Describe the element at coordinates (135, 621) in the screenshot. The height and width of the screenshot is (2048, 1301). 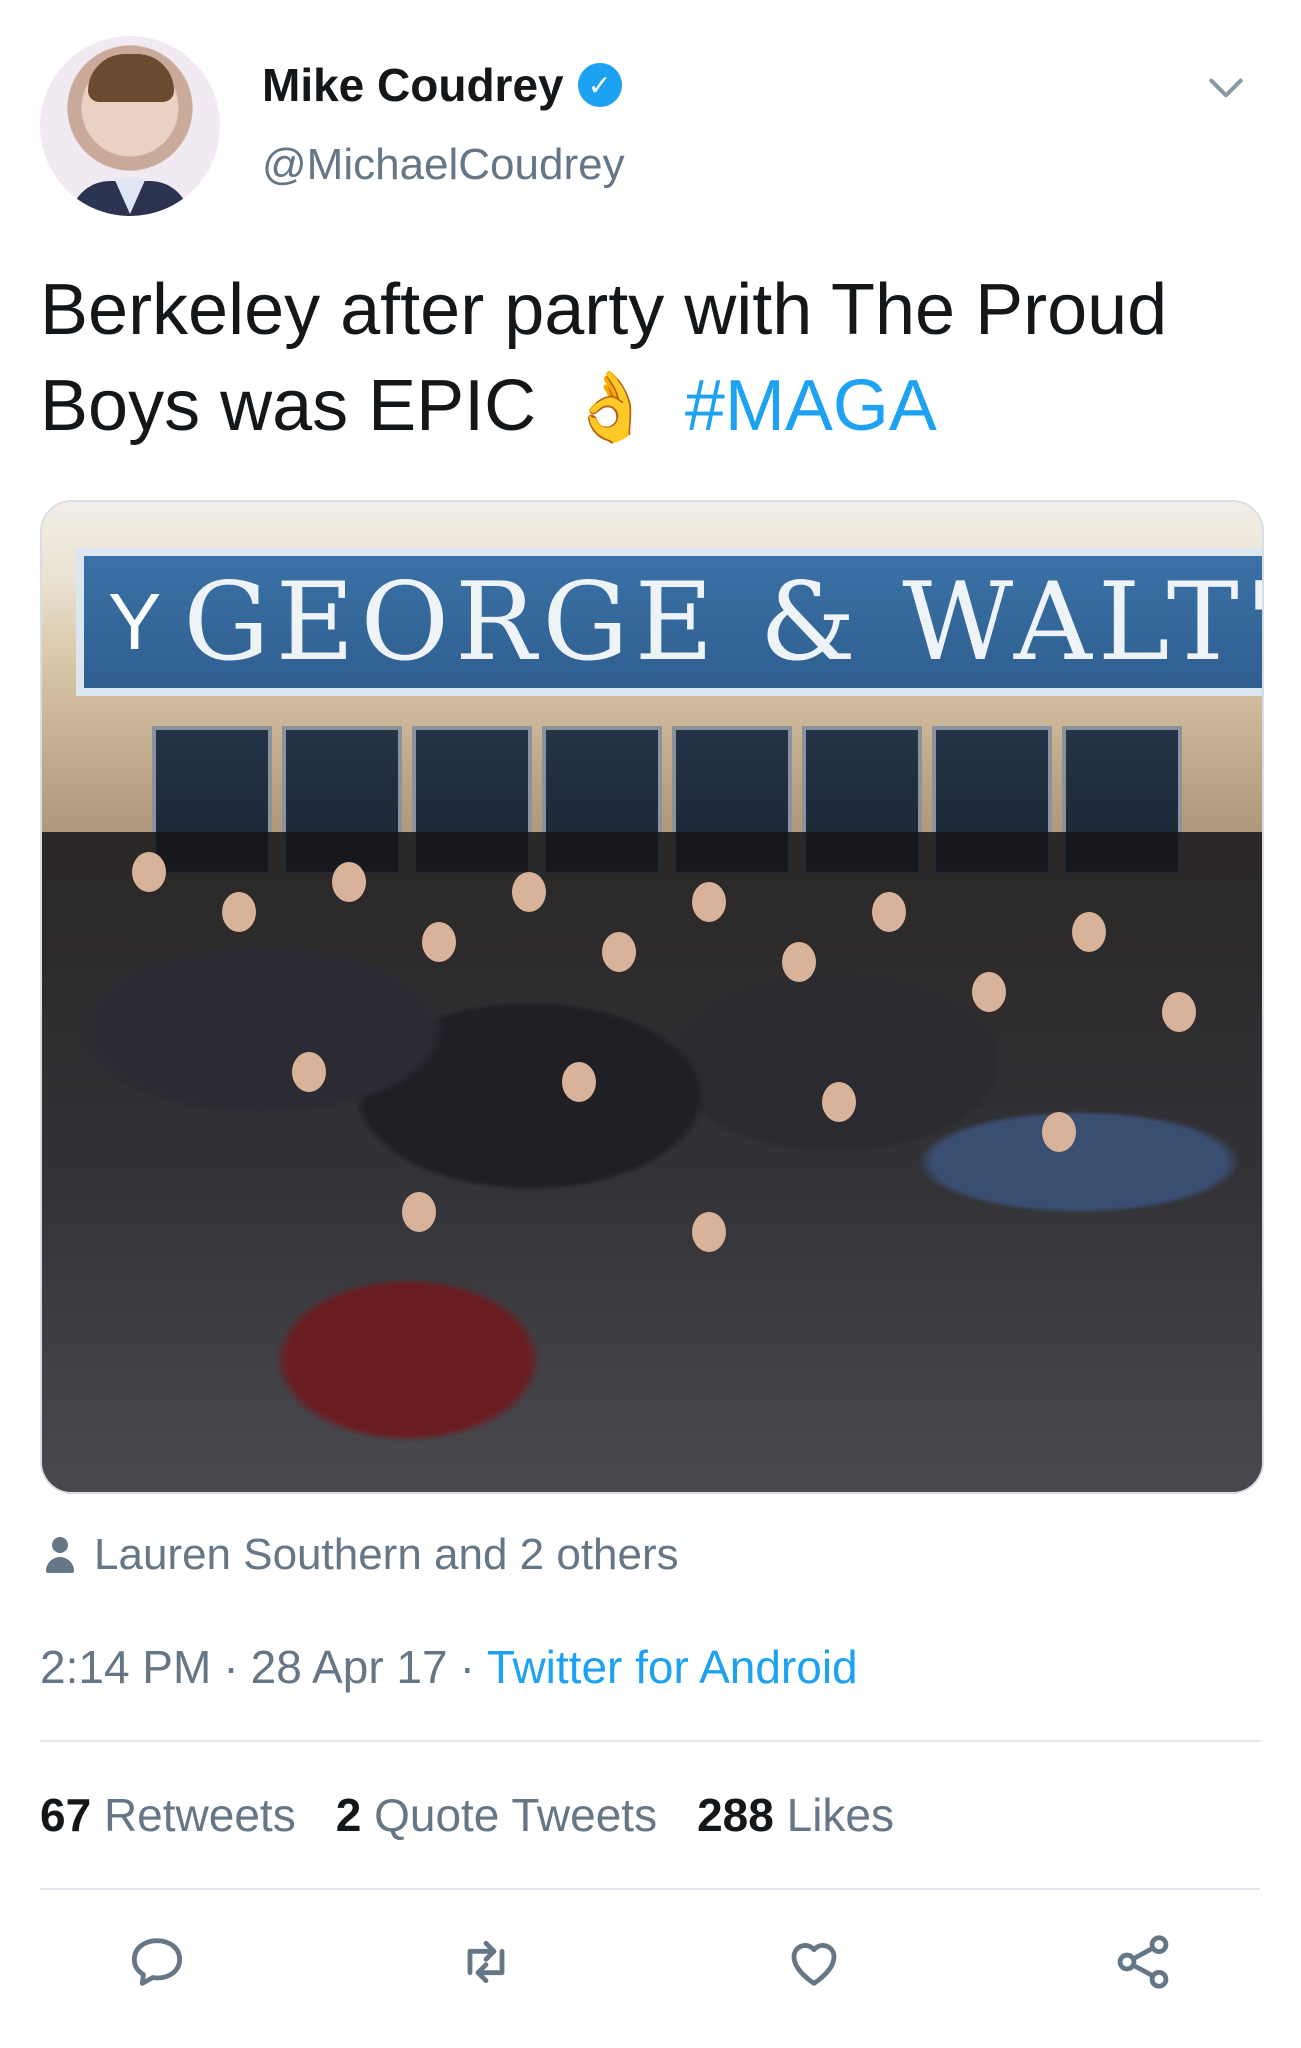
I see `cocktail-glass-icon: Y` at that location.